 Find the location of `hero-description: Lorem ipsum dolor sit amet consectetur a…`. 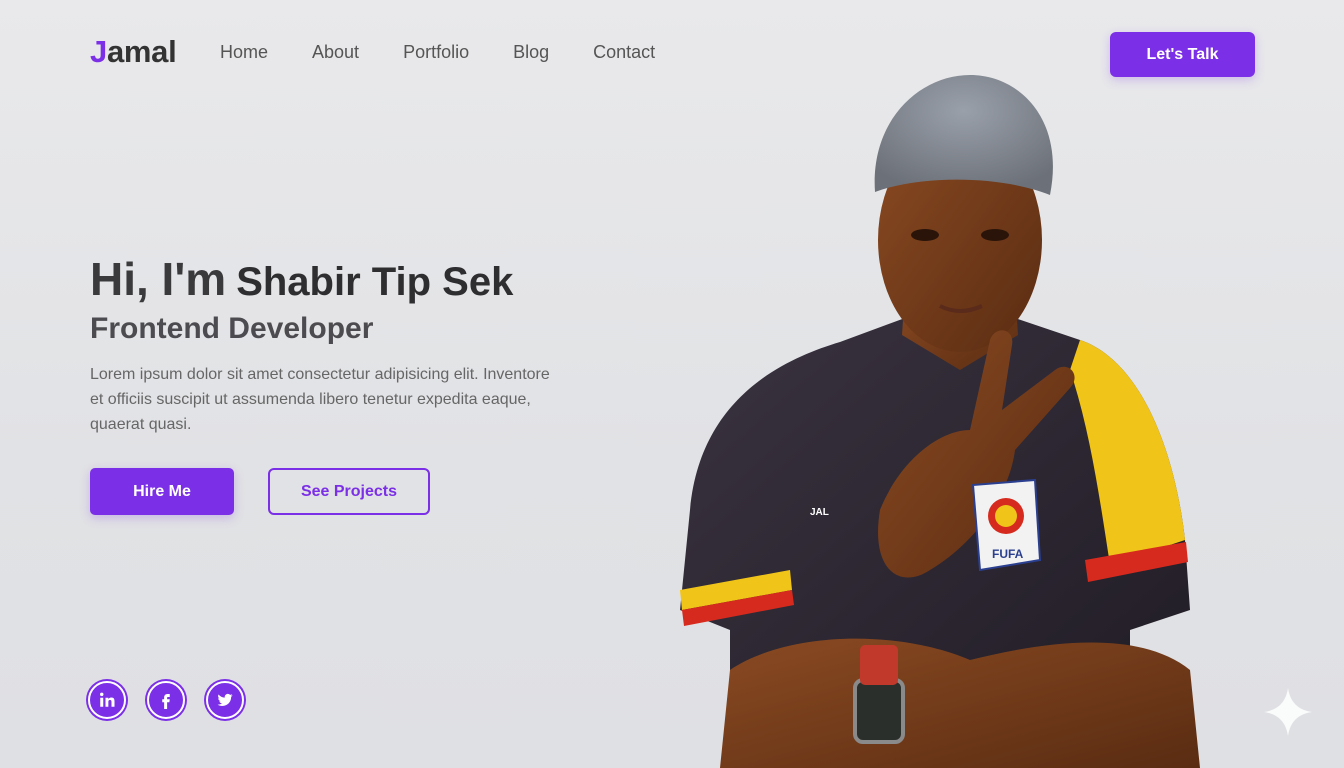

hero-description: Lorem ipsum dolor sit amet consectetur a… is located at coordinates (320, 399).